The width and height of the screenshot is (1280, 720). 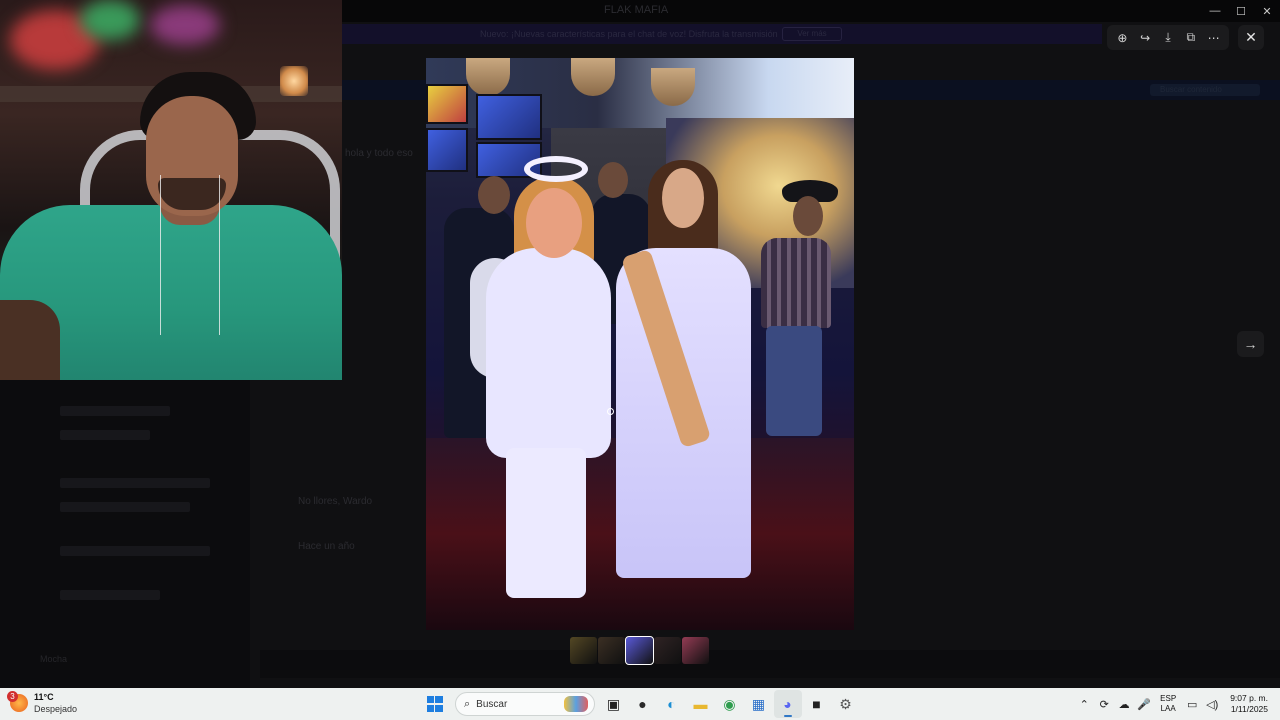 I want to click on jeans, so click(x=794, y=381).